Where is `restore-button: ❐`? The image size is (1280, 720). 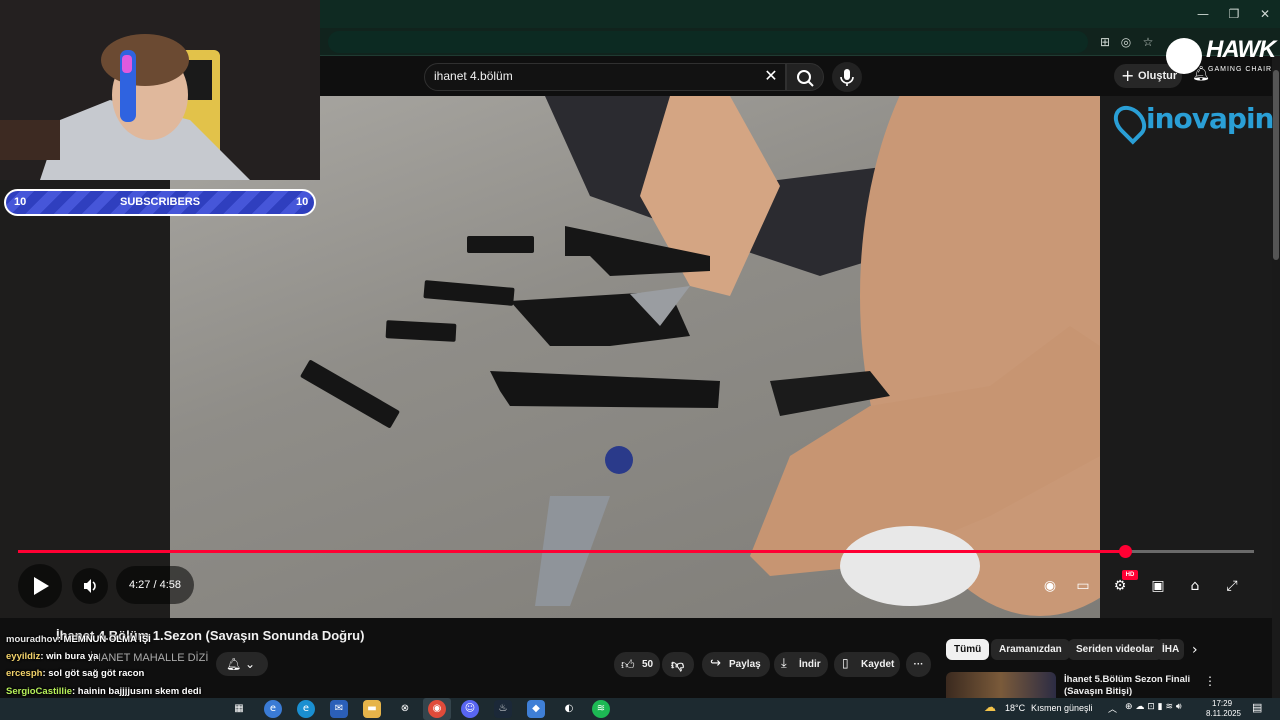
restore-button: ❐ is located at coordinates (1234, 14).